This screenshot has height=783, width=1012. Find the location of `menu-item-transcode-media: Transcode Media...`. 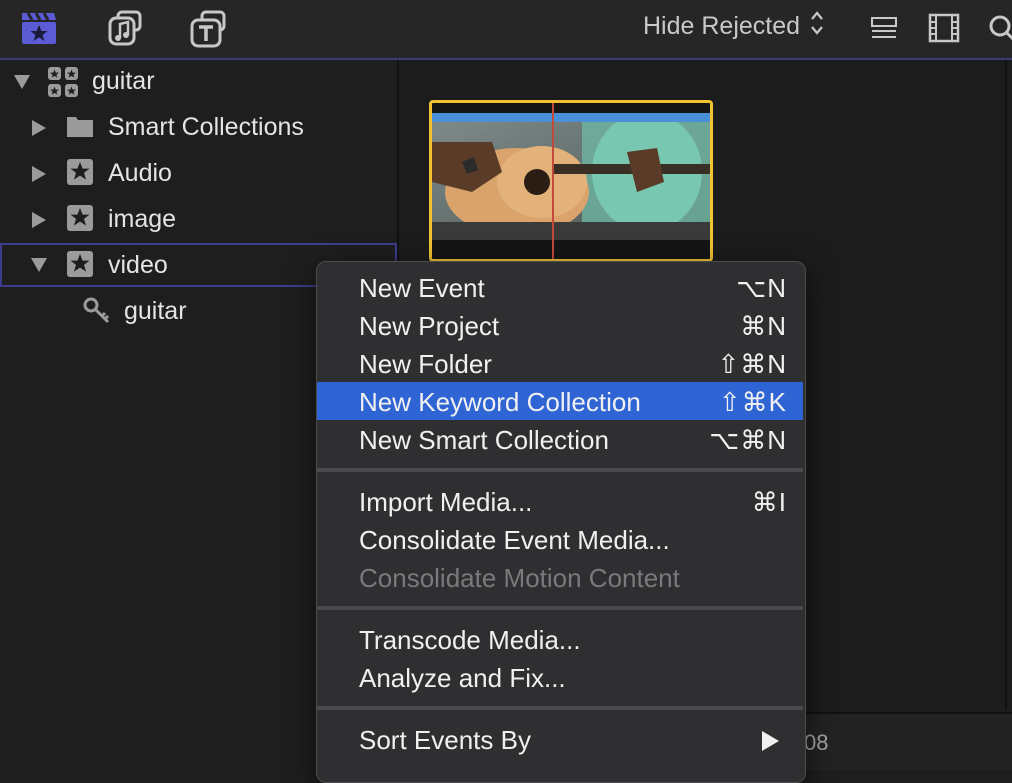

menu-item-transcode-media: Transcode Media... is located at coordinates (560, 639).